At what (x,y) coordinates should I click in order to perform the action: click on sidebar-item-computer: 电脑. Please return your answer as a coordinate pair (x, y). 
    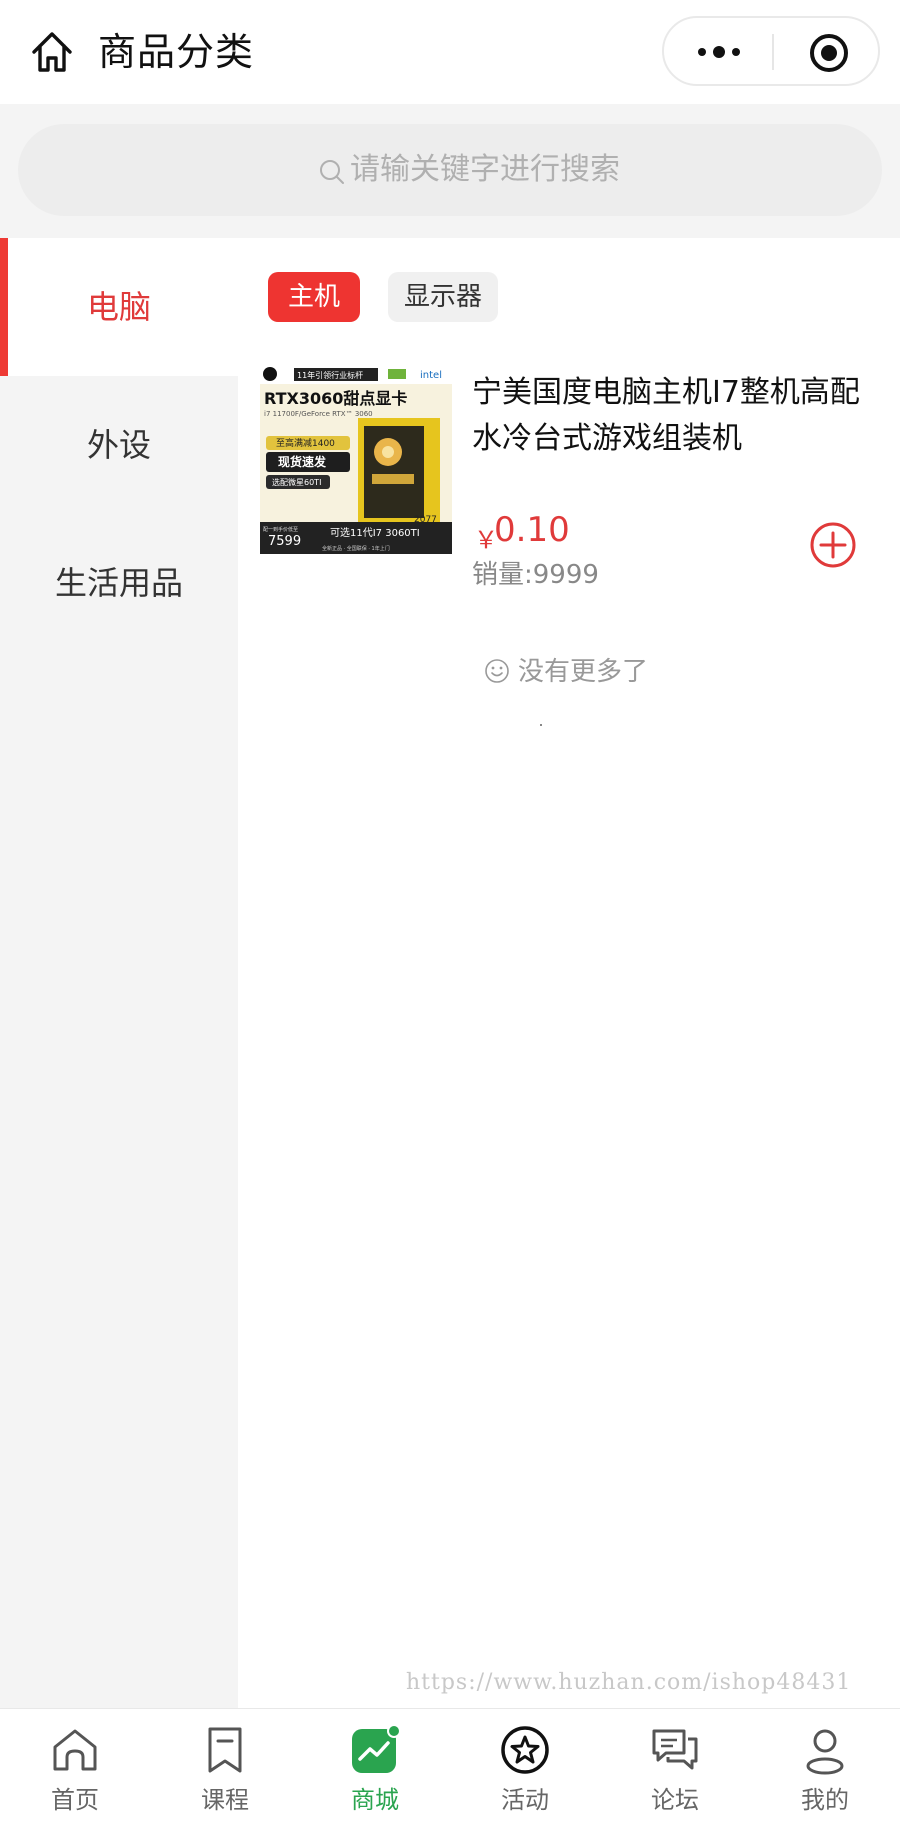
    Looking at the image, I should click on (119, 307).